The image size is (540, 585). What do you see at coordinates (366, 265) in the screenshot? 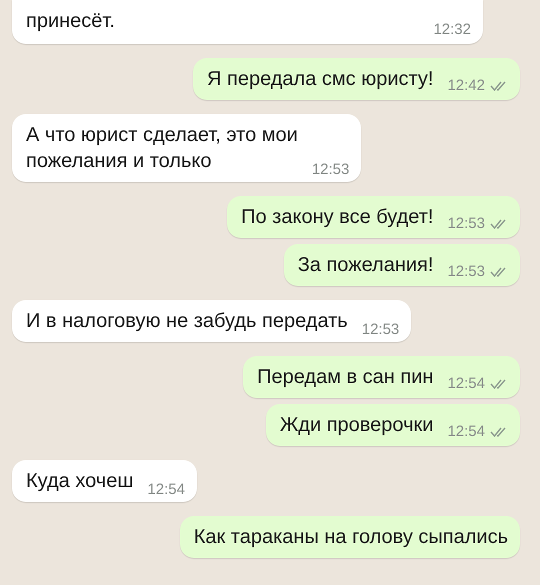
I see `message-text: За пожелания!` at bounding box center [366, 265].